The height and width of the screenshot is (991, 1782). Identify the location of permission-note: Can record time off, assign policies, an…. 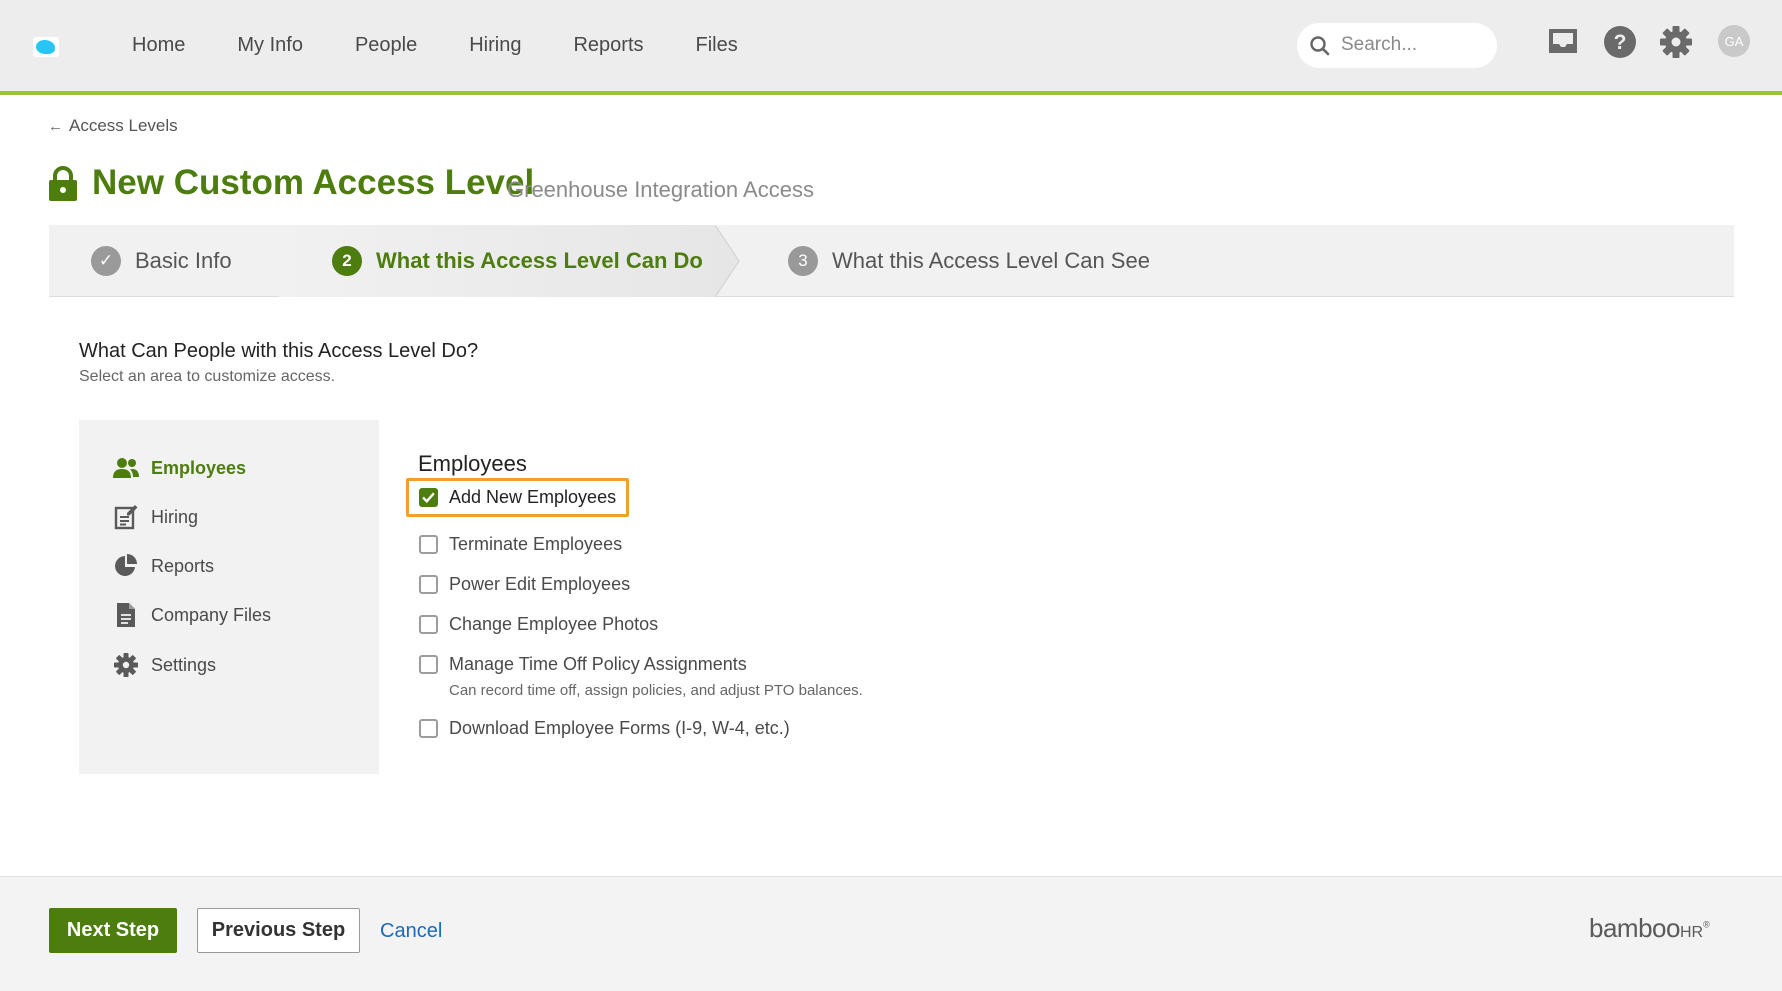
(656, 690).